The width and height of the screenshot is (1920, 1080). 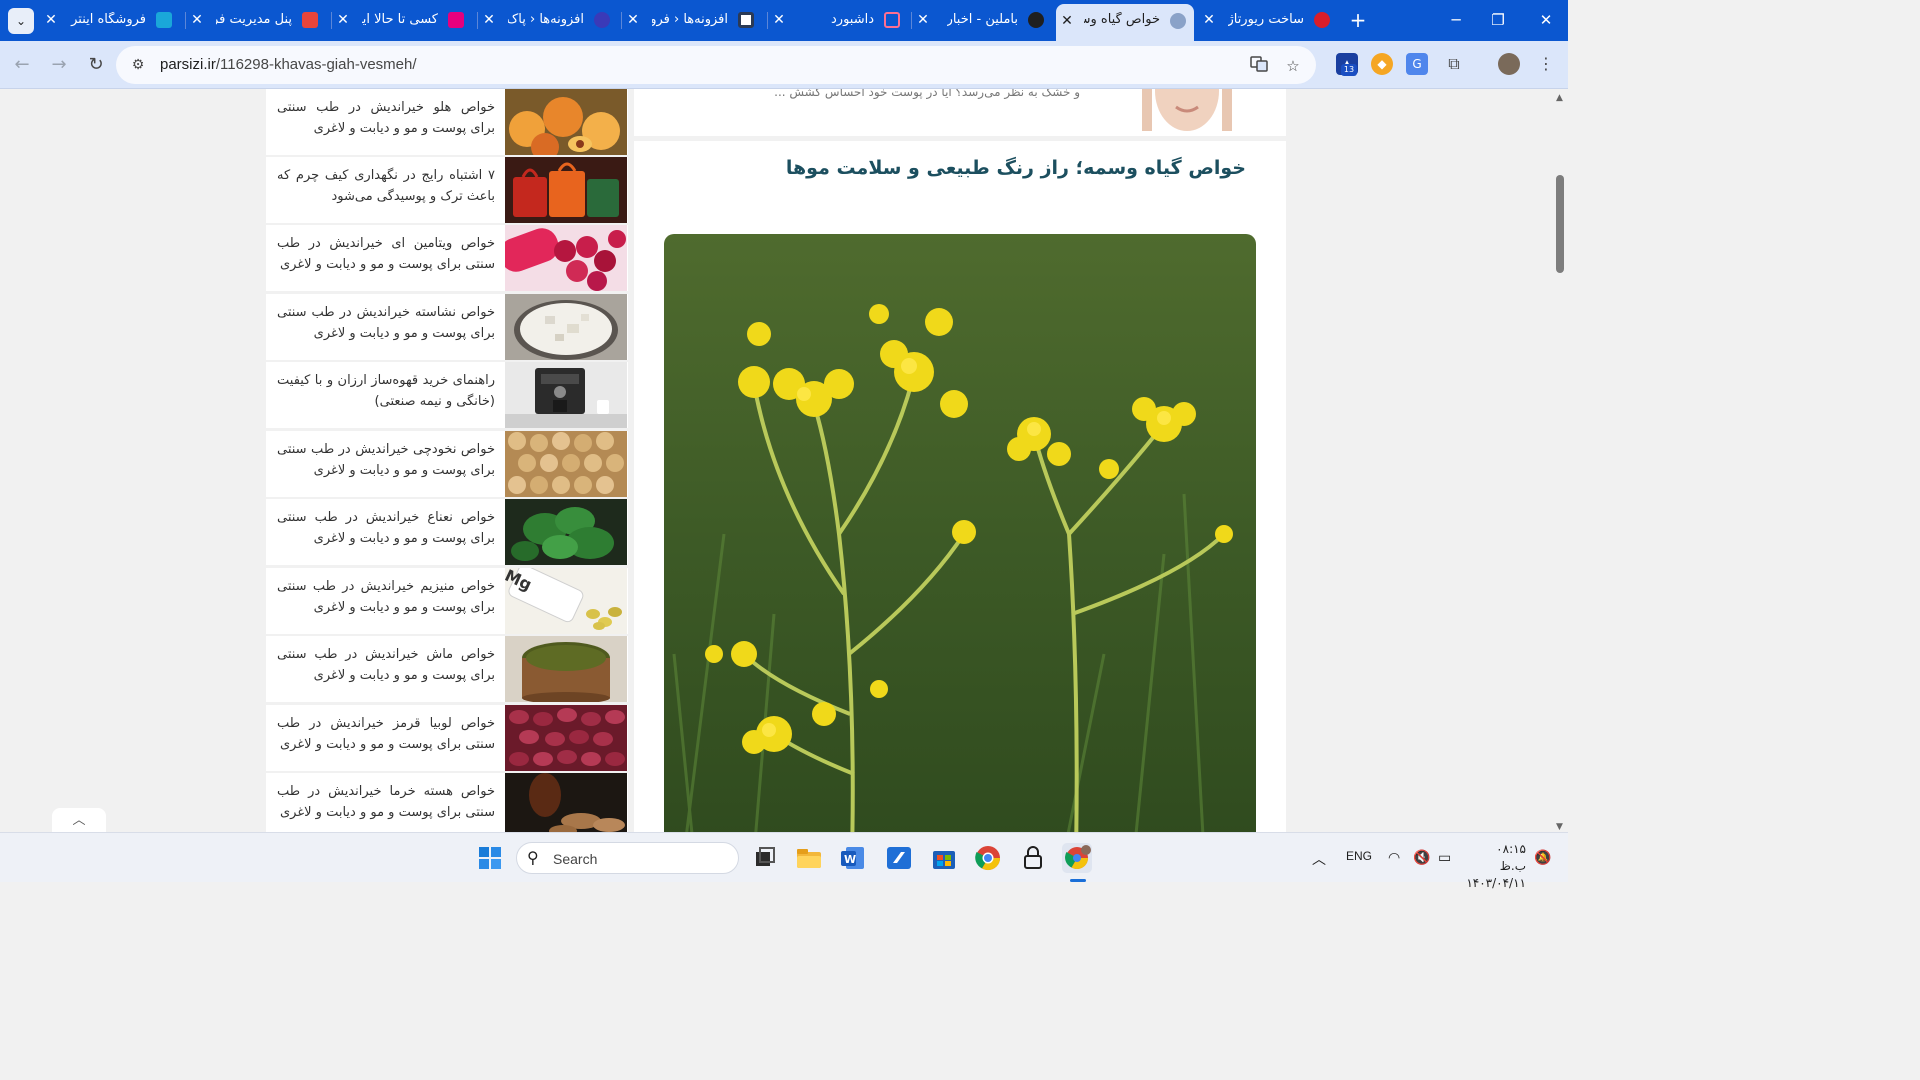 What do you see at coordinates (21, 21) in the screenshot?
I see `tab-search-button: ⌄` at bounding box center [21, 21].